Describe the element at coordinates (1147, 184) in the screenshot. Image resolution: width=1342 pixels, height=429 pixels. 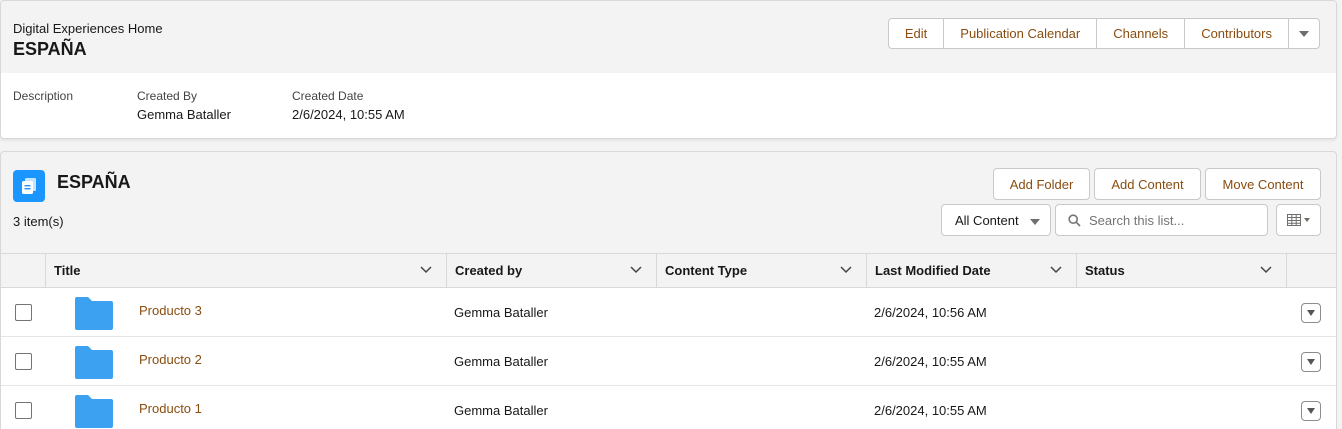
I see `add-content-button: Add Content` at that location.